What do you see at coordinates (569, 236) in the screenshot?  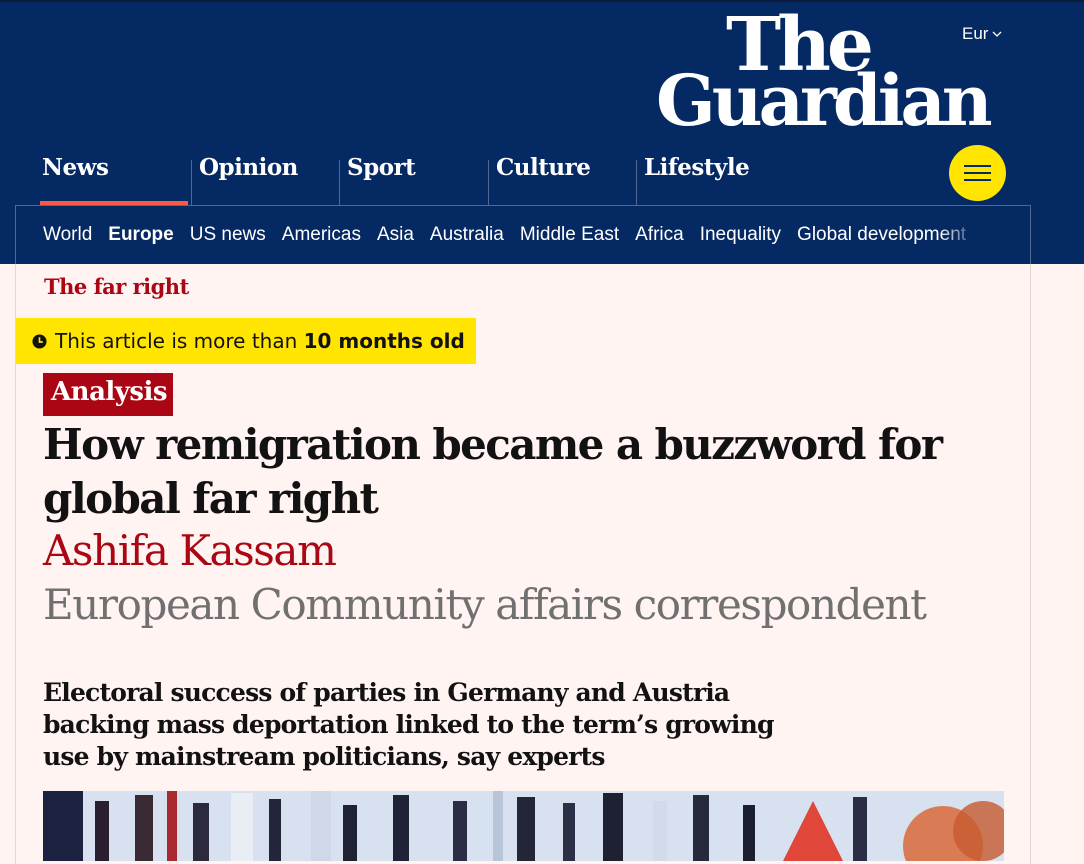 I see `subnav-item-middle-east: Middle East` at bounding box center [569, 236].